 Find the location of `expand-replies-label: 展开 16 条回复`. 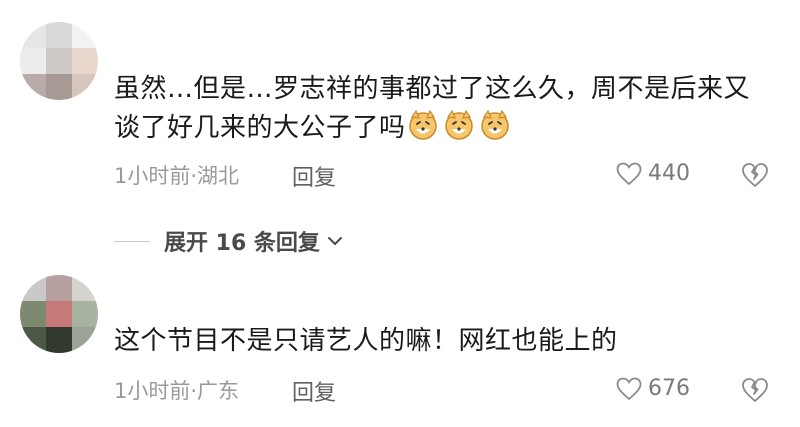

expand-replies-label: 展开 16 条回复 is located at coordinates (242, 243).